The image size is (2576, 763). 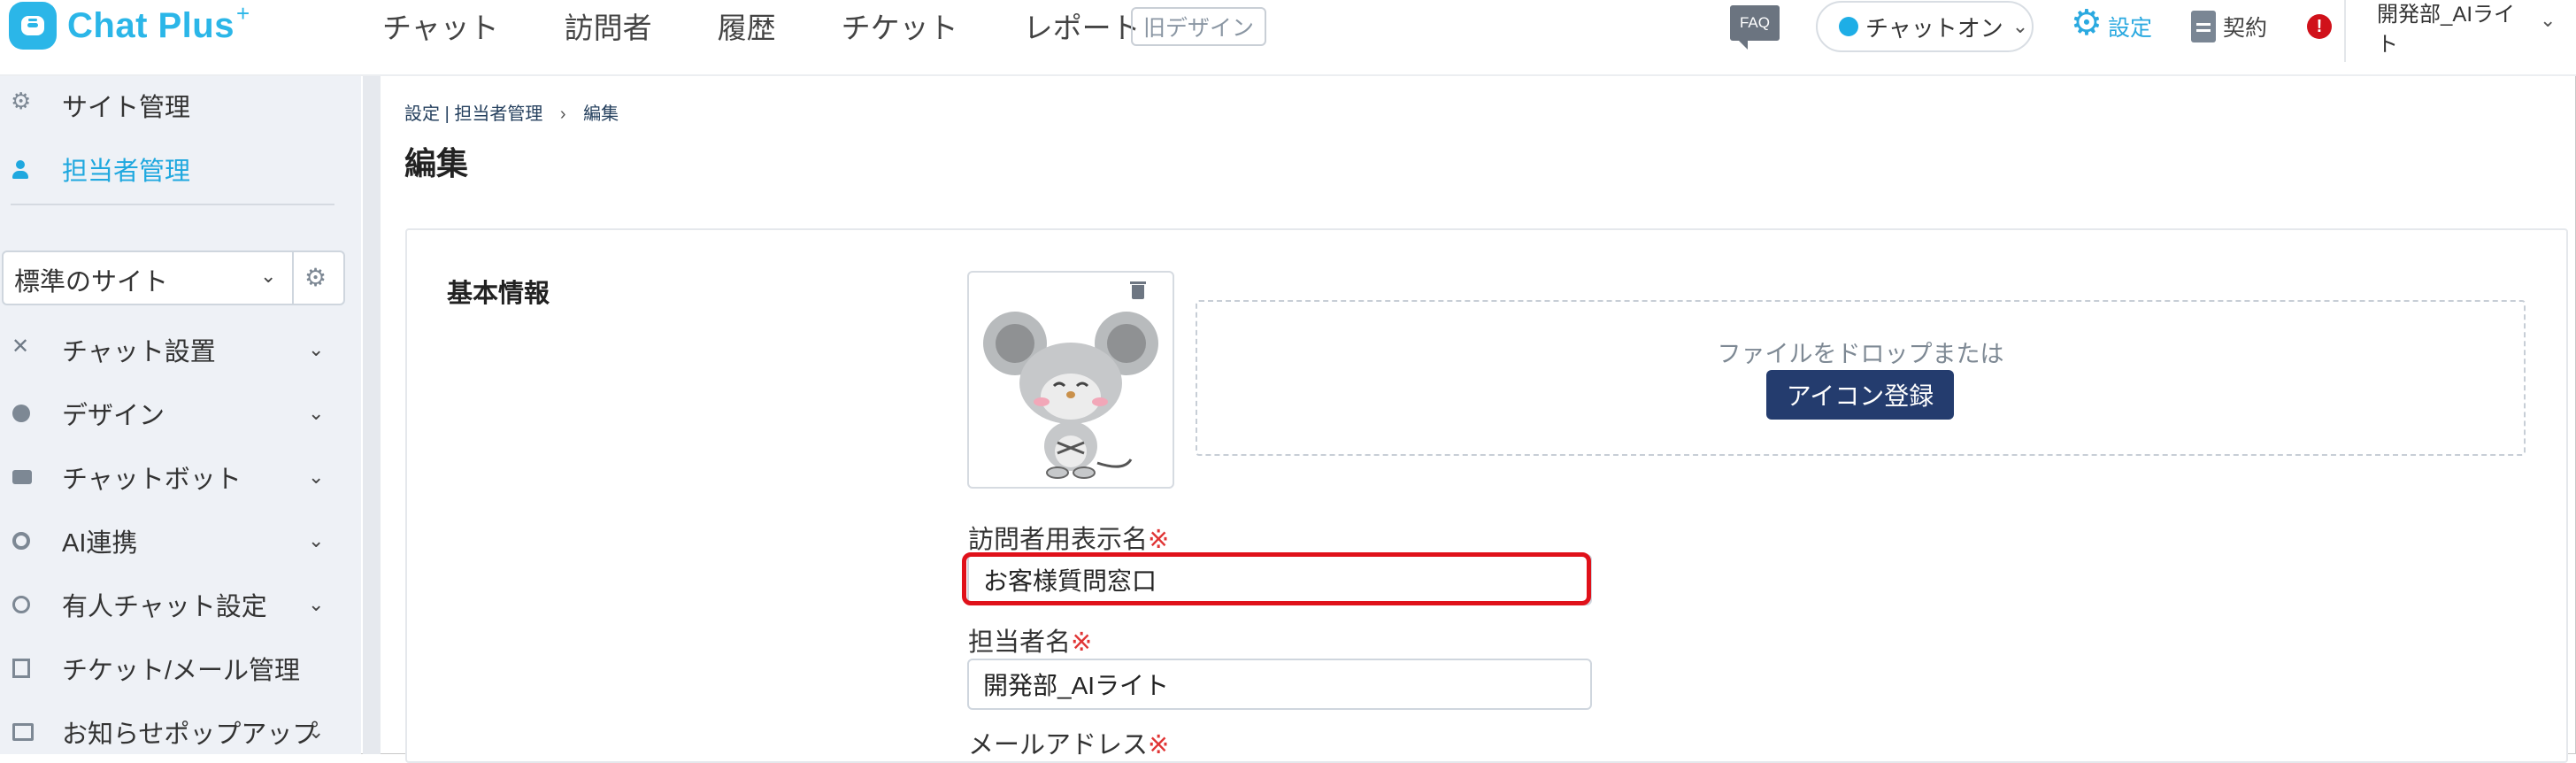 I want to click on agent-name-input, so click(x=1279, y=684).